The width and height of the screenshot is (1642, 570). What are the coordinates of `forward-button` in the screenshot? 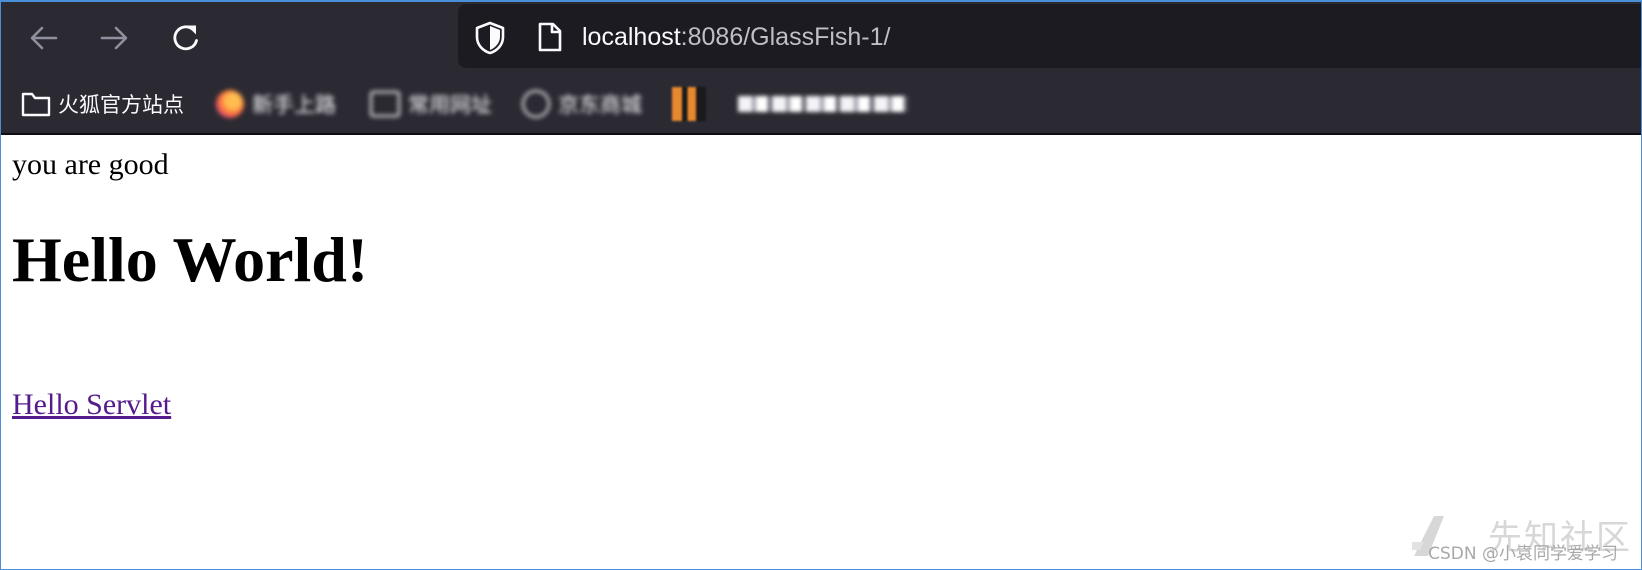 It's located at (114, 38).